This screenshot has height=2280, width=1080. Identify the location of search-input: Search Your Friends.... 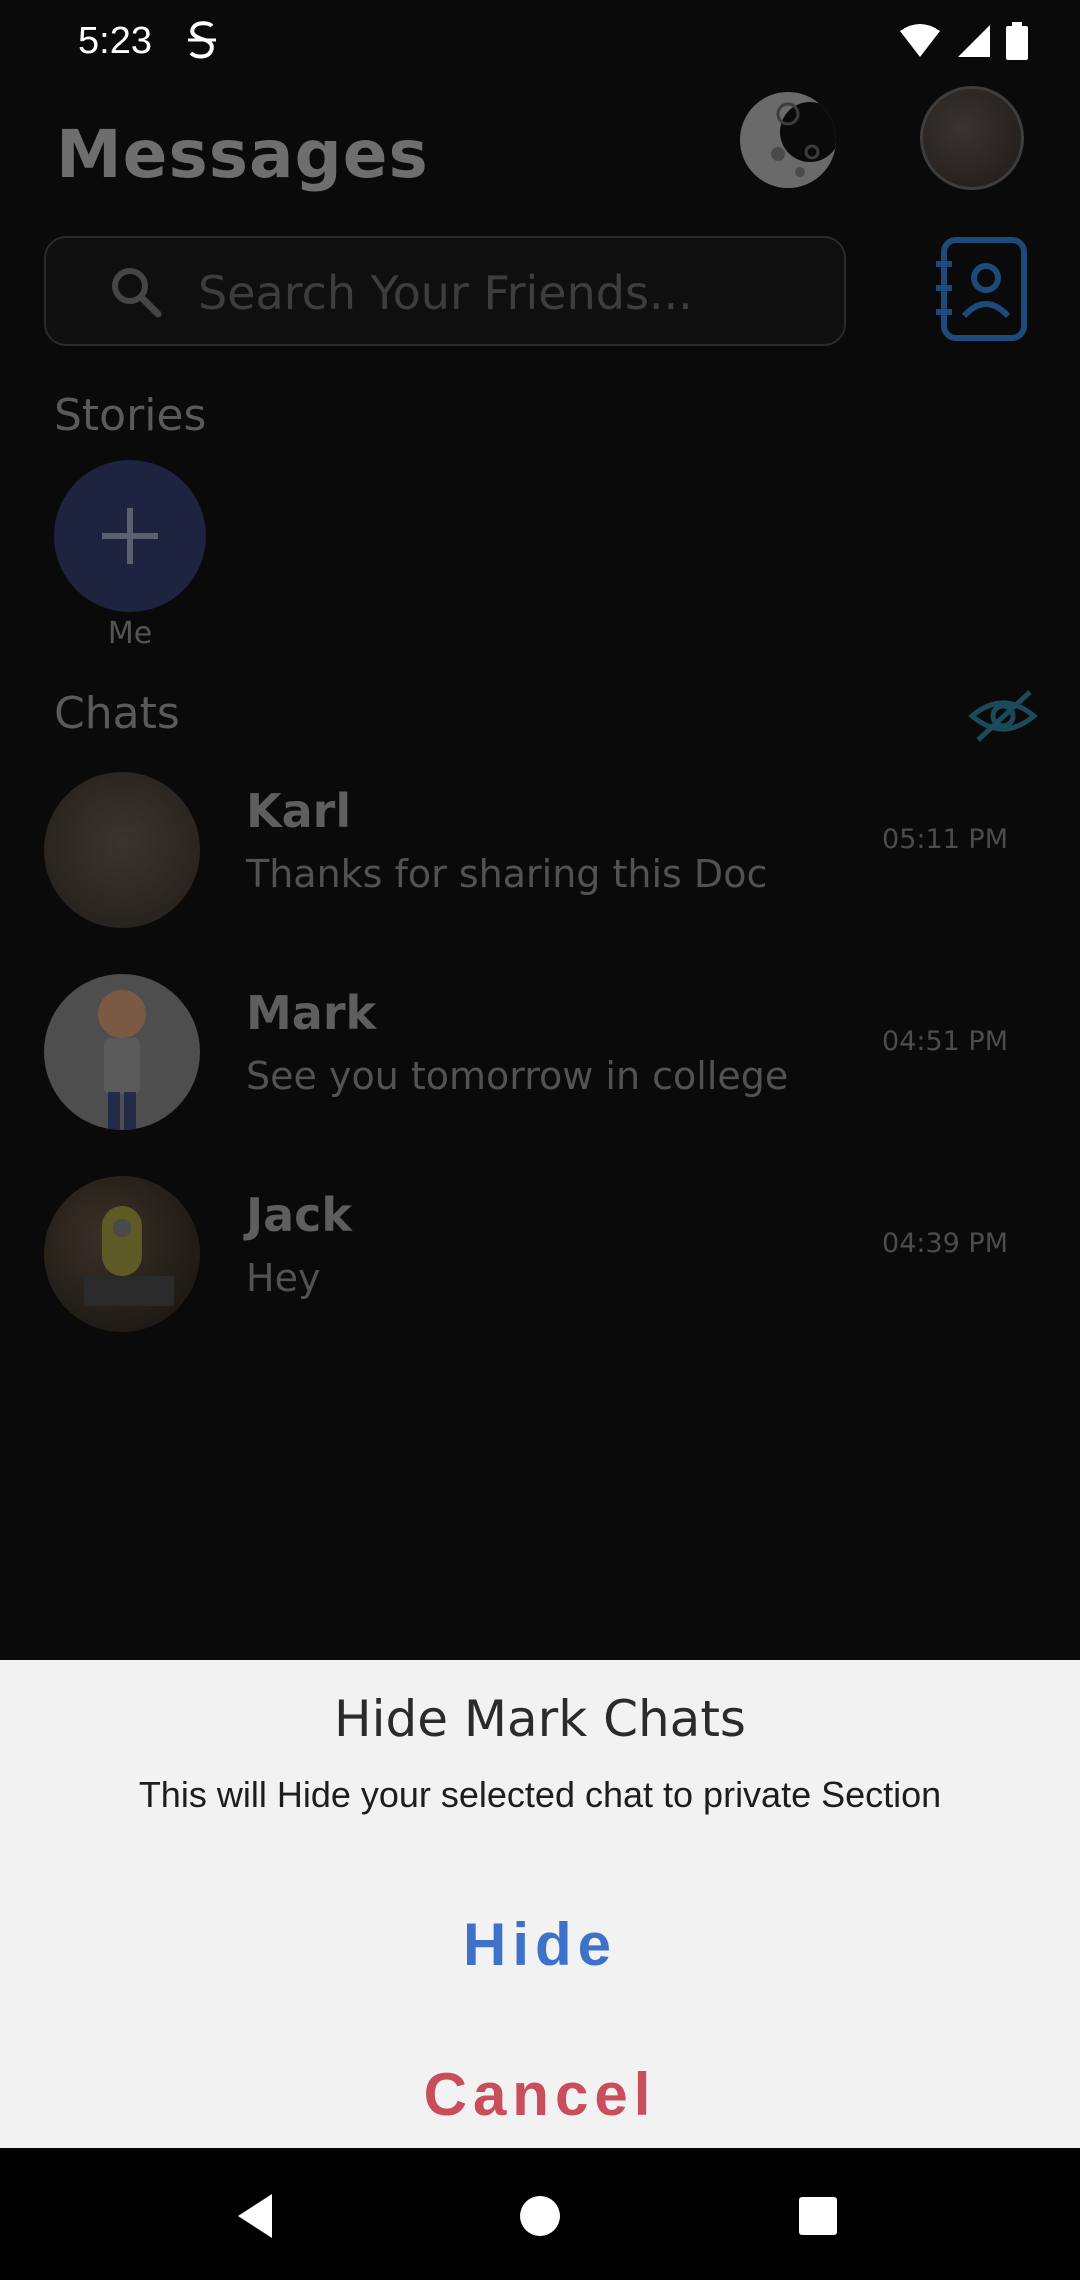
(445, 291).